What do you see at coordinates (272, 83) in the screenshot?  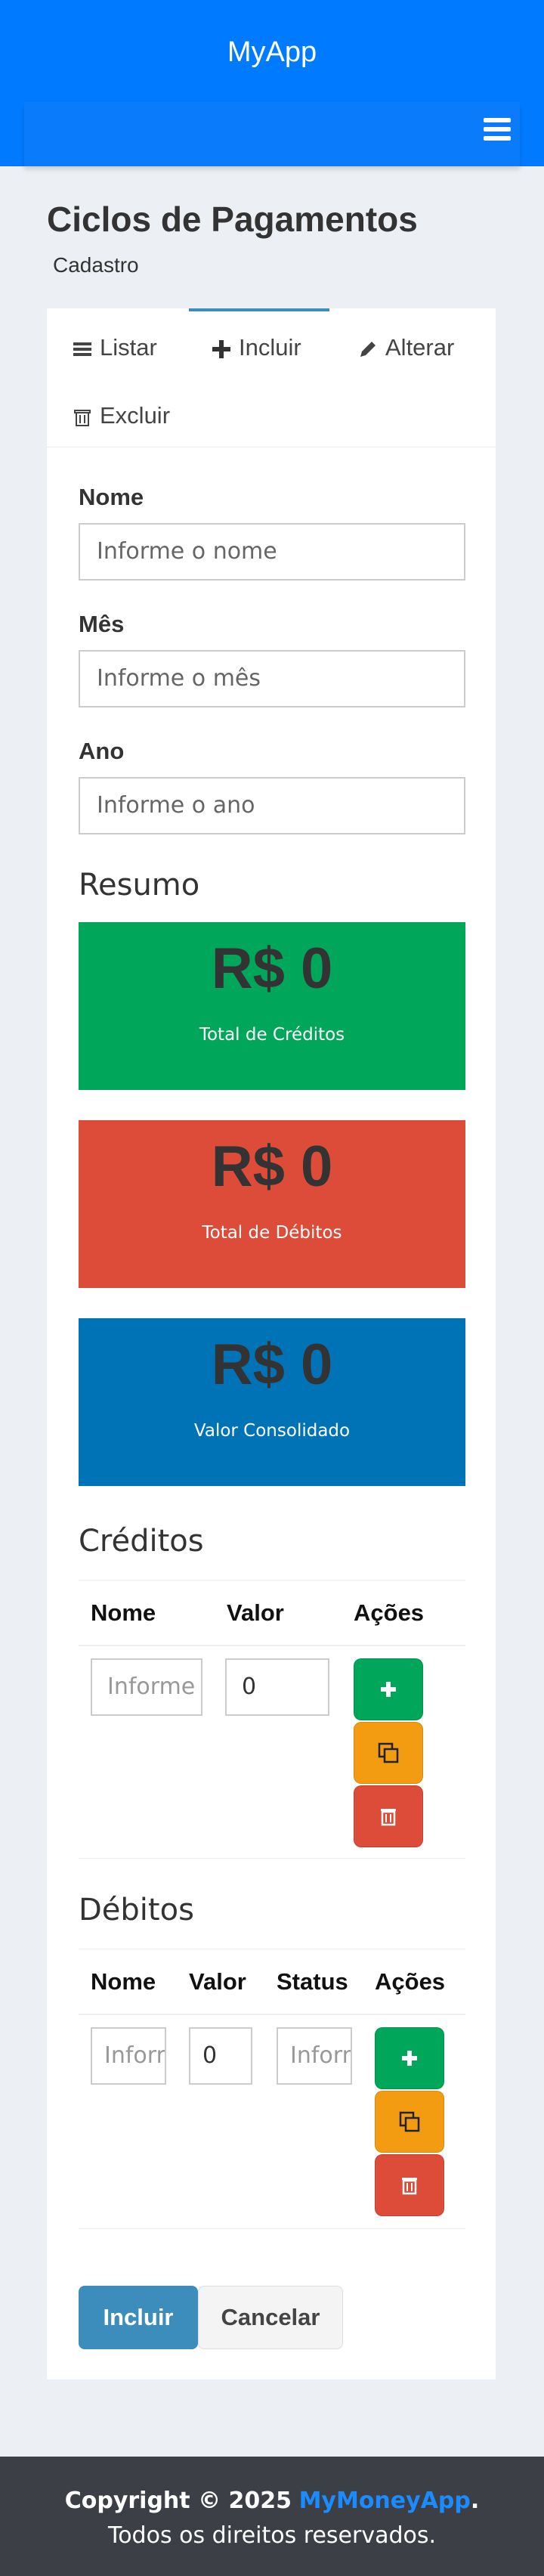 I see `app-header: MyApp` at bounding box center [272, 83].